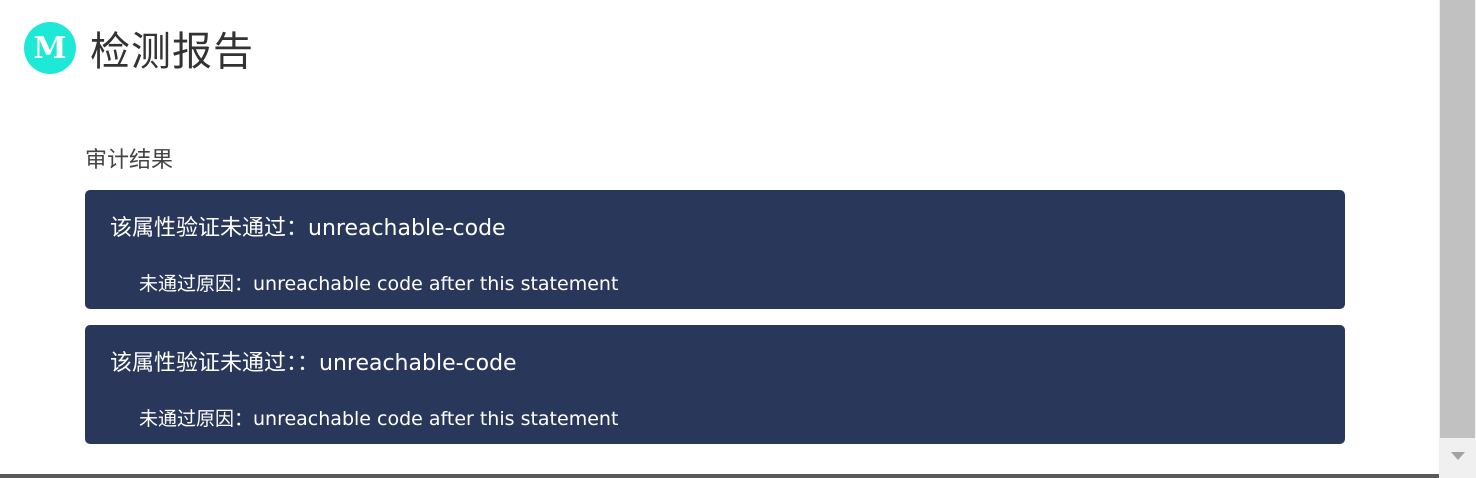 This screenshot has height=478, width=1476. I want to click on brand-logo-letter: M, so click(50, 48).